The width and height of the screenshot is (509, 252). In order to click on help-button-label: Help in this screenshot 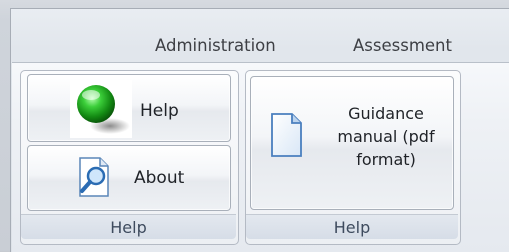, I will do `click(159, 111)`.